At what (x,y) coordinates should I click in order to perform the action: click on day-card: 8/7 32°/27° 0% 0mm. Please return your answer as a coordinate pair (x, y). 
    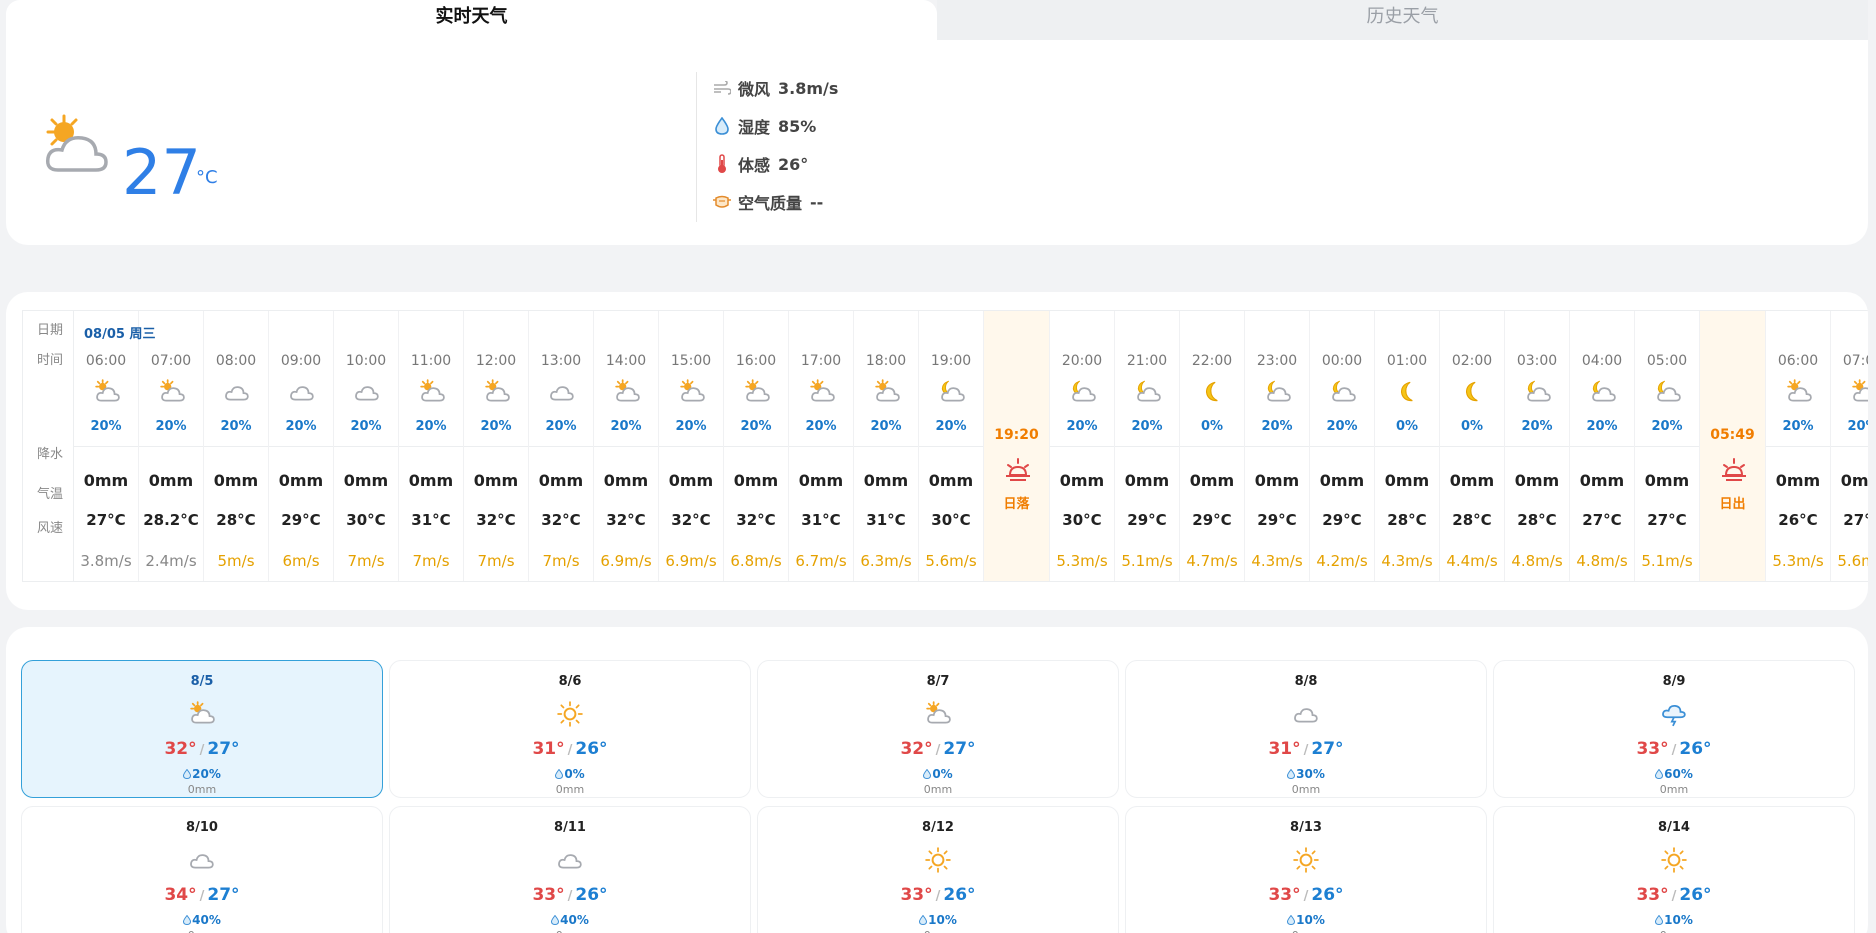
    Looking at the image, I should click on (938, 729).